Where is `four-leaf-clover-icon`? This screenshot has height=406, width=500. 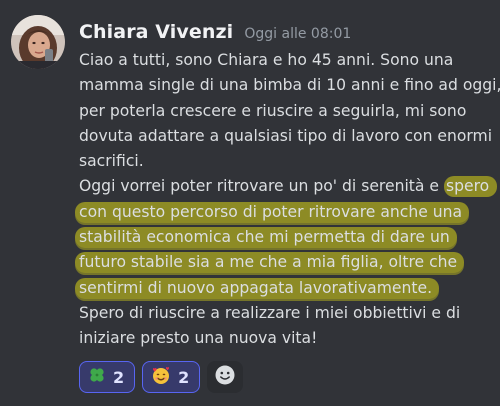
four-leaf-clover-icon is located at coordinates (97, 377).